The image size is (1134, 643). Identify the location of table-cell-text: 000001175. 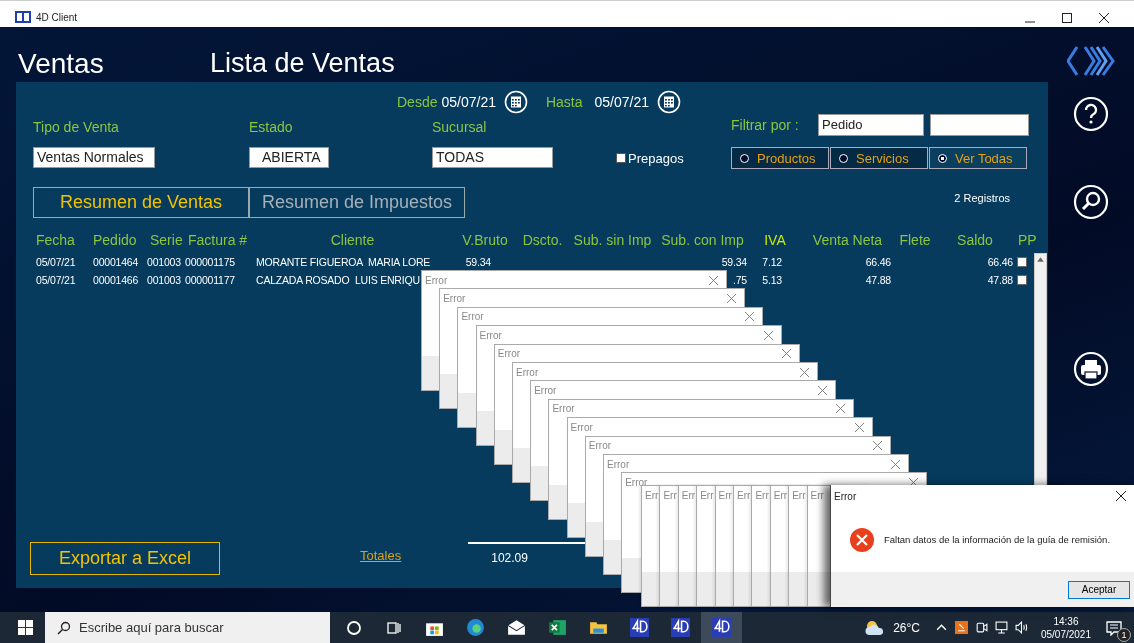
(210, 262).